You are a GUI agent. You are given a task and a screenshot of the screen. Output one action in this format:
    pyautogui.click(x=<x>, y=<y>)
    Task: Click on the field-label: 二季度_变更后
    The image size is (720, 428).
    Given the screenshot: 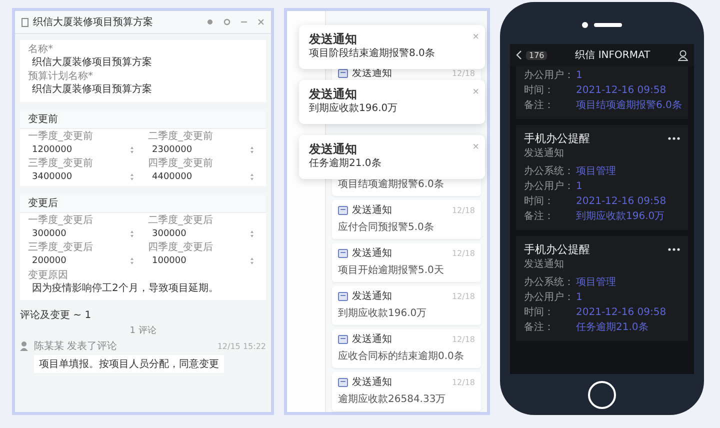 What is the action you would take?
    pyautogui.click(x=181, y=221)
    